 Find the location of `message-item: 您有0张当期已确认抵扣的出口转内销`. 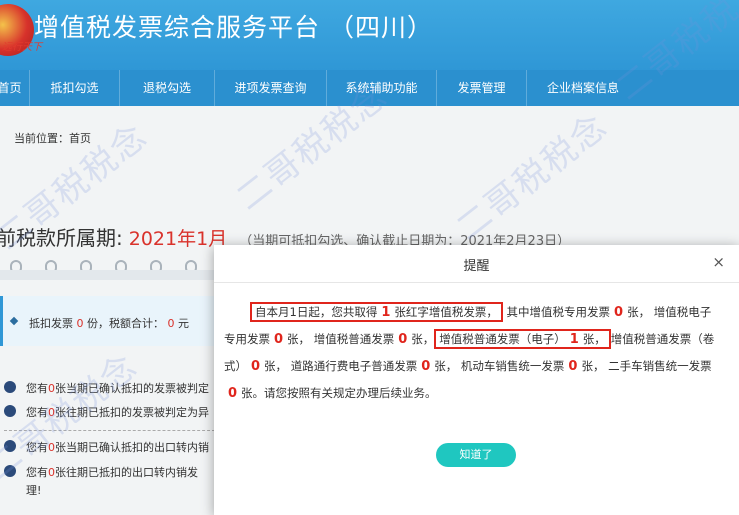

message-item: 您有0张当期已确认抵扣的出口转内销 is located at coordinates (107, 447).